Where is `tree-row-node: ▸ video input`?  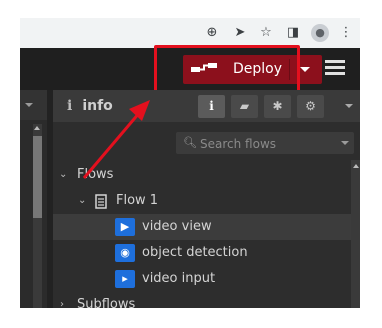
tree-row-node: ▸ video input is located at coordinates (202, 279).